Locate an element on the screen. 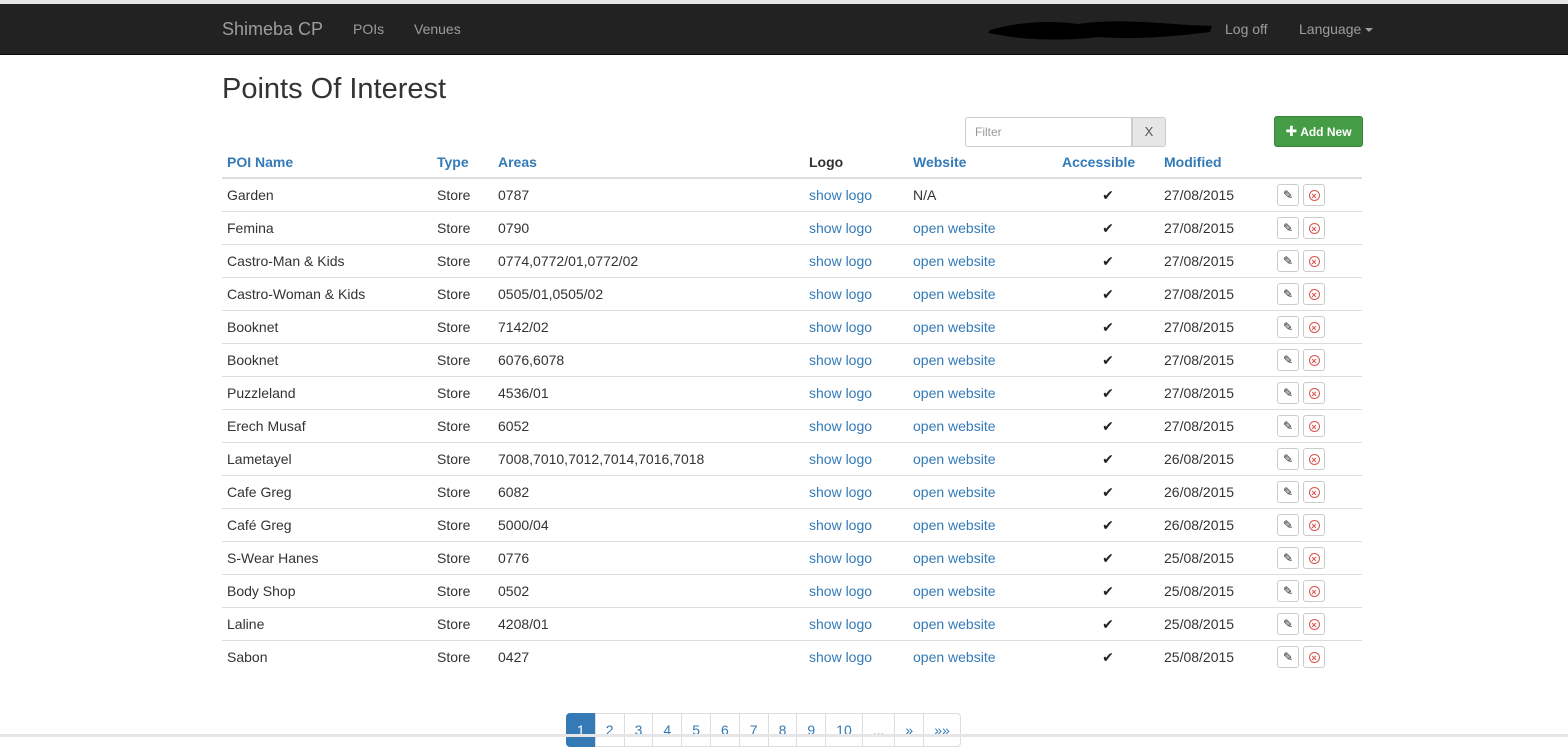 The image size is (1568, 747). brand-link: Shimeba CP is located at coordinates (272, 29).